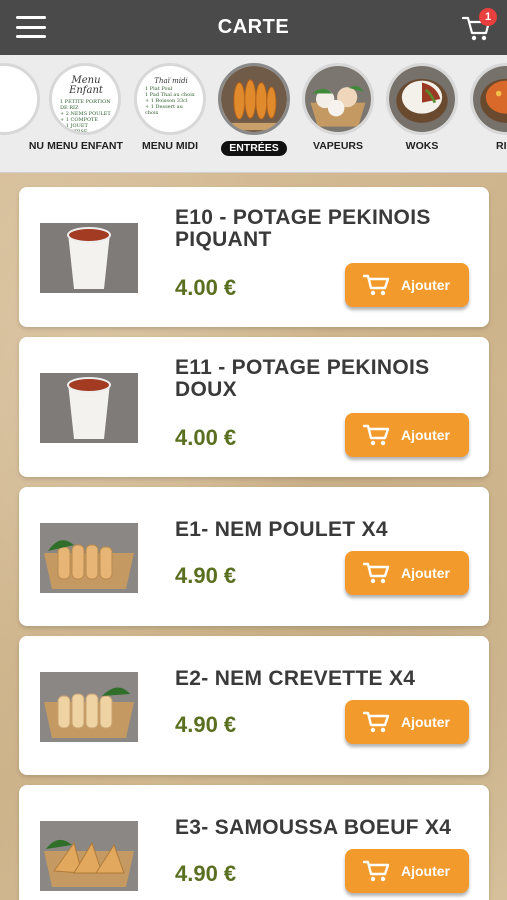 This screenshot has width=507, height=900. I want to click on category-menu: o Khao- PoulThaïau choixau choix NU, so click(22, 107).